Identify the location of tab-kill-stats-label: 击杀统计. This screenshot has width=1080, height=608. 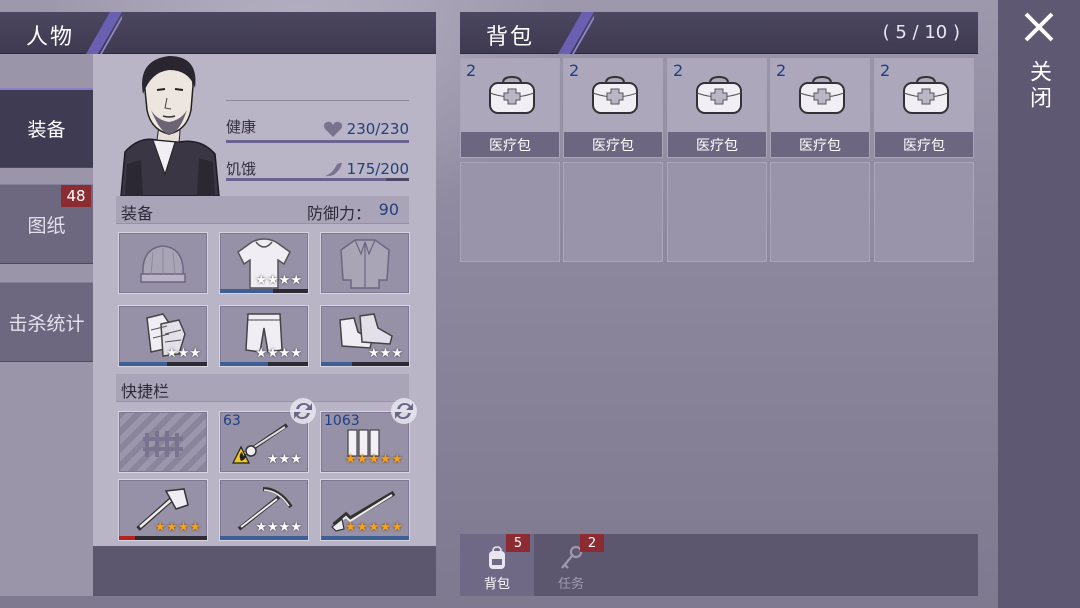
(46, 323).